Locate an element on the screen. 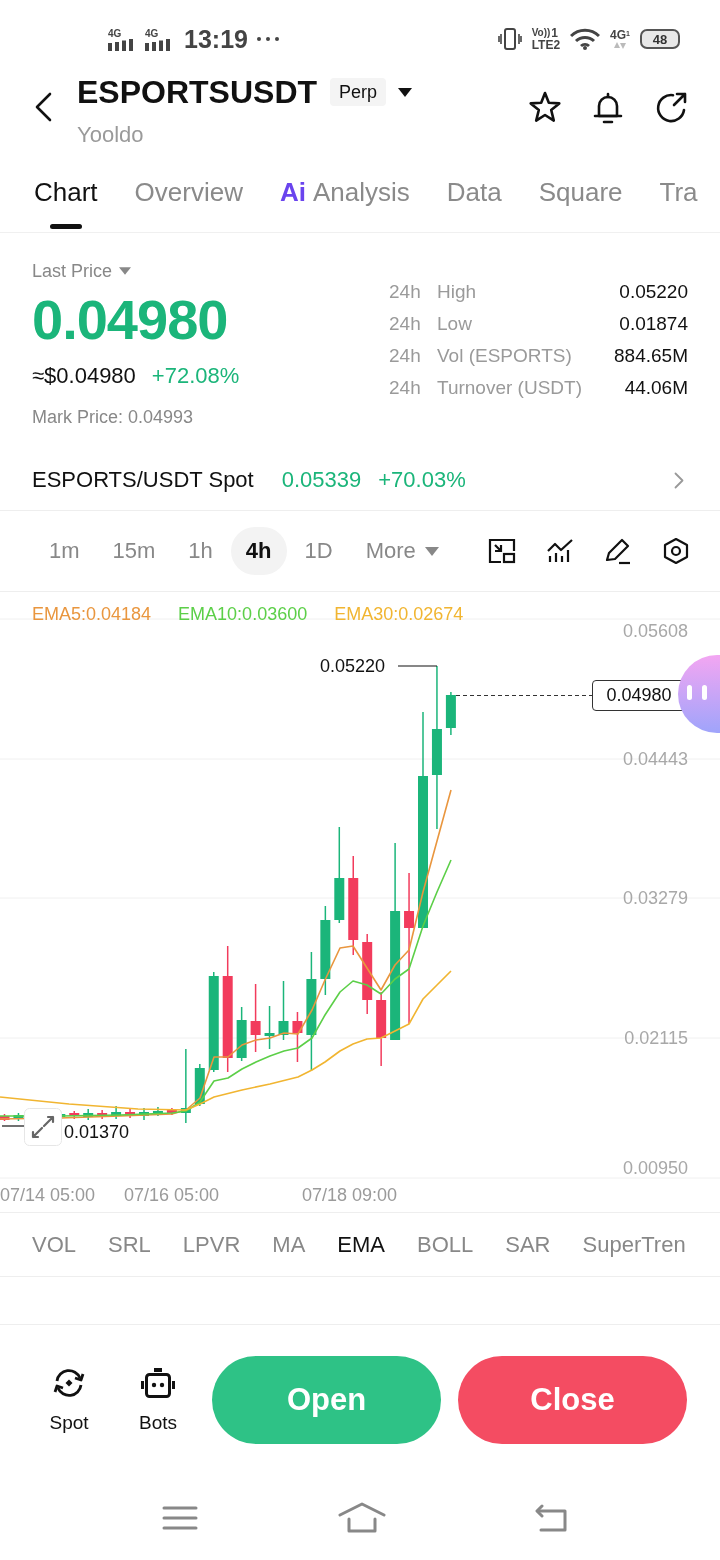 Image resolution: width=720 pixels, height=1560 pixels. stat-value: 884.65M is located at coordinates (651, 356).